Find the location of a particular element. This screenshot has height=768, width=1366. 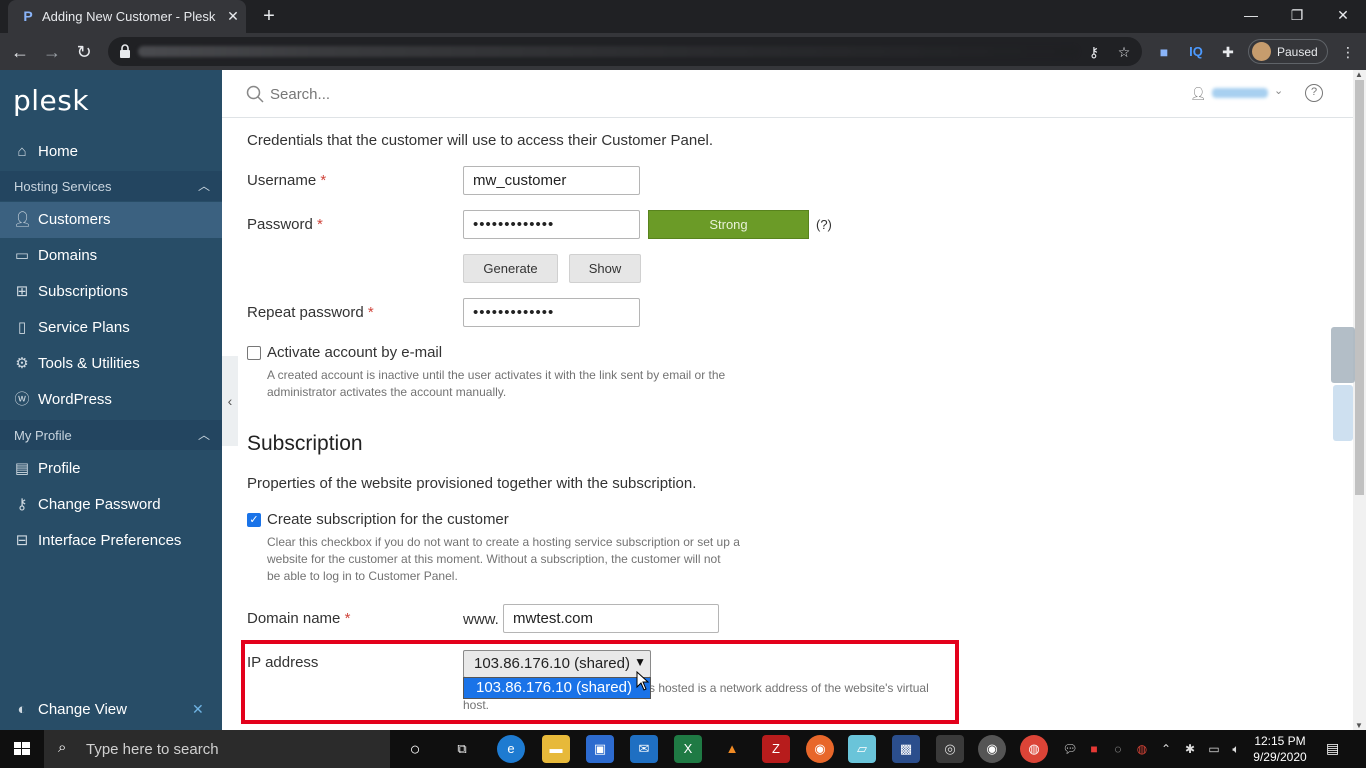

windows-start-icon is located at coordinates (22, 749).